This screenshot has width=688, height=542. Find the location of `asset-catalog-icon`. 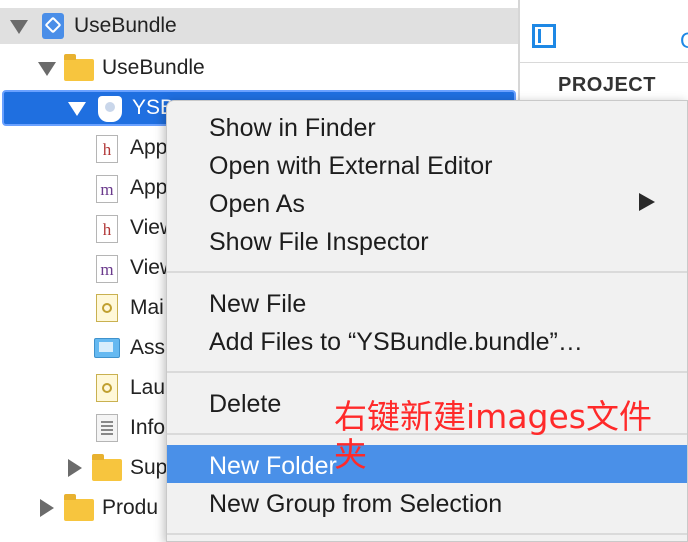

asset-catalog-icon is located at coordinates (107, 348).